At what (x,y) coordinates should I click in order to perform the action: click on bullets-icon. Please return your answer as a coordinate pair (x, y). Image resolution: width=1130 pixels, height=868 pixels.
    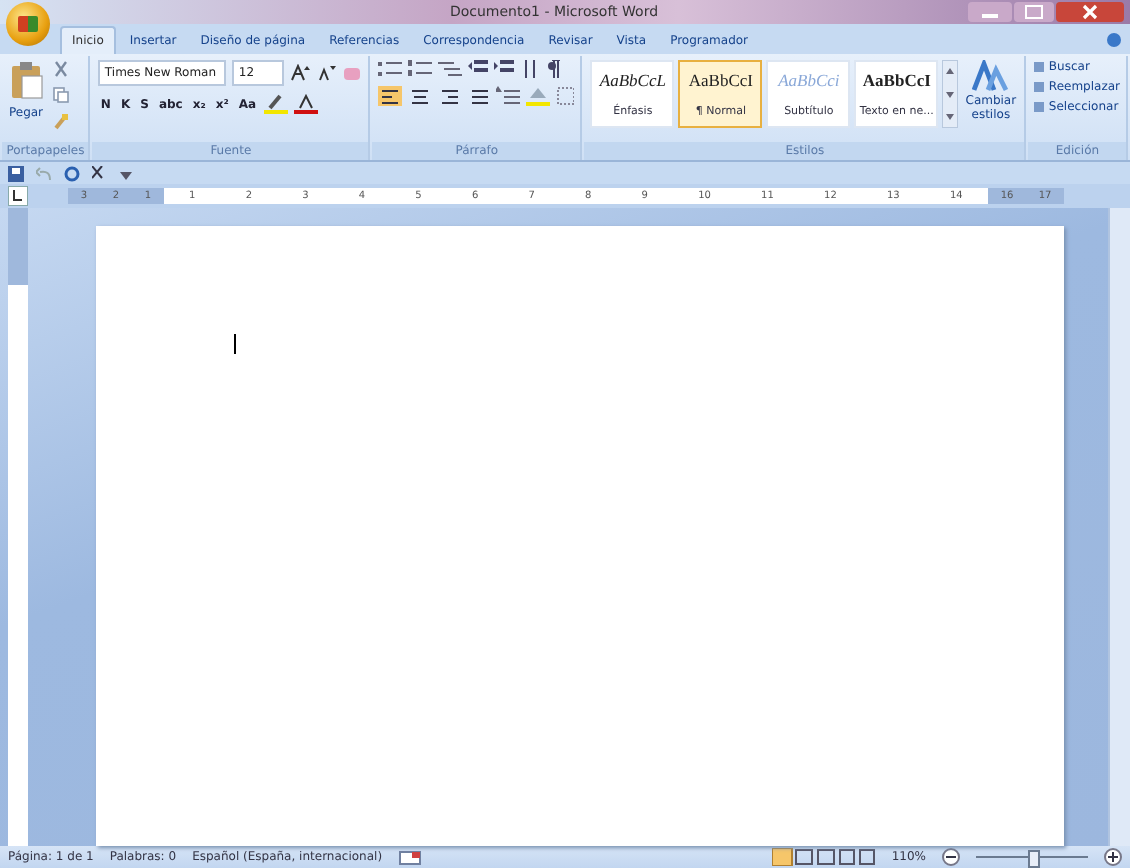
    Looking at the image, I should click on (390, 69).